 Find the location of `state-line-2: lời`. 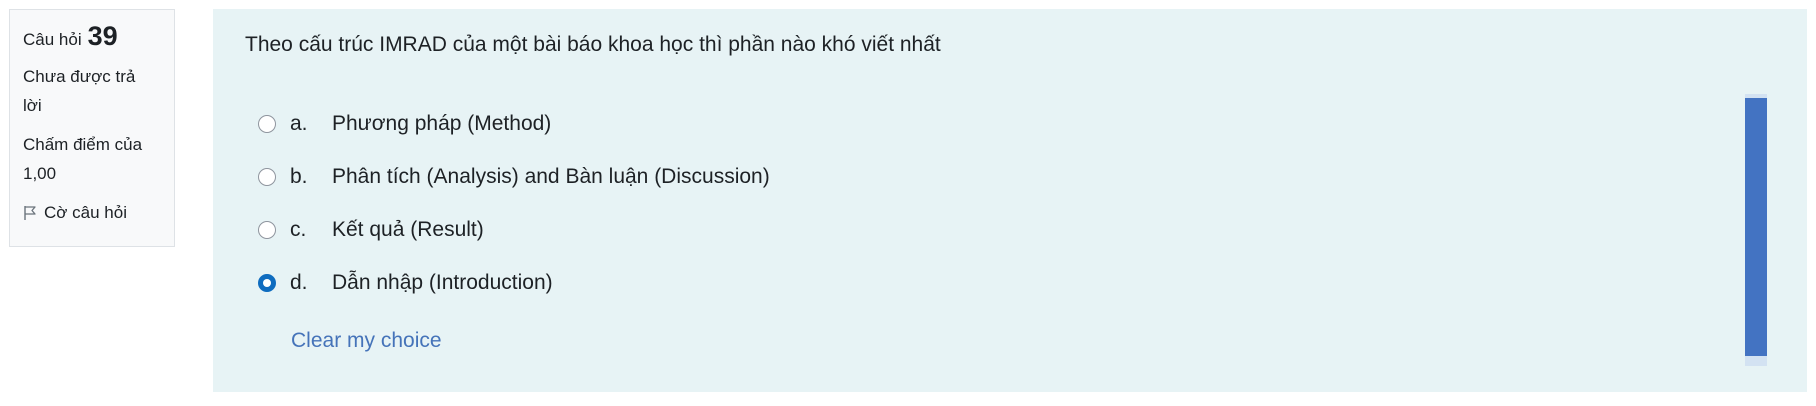

state-line-2: lời is located at coordinates (32, 105).